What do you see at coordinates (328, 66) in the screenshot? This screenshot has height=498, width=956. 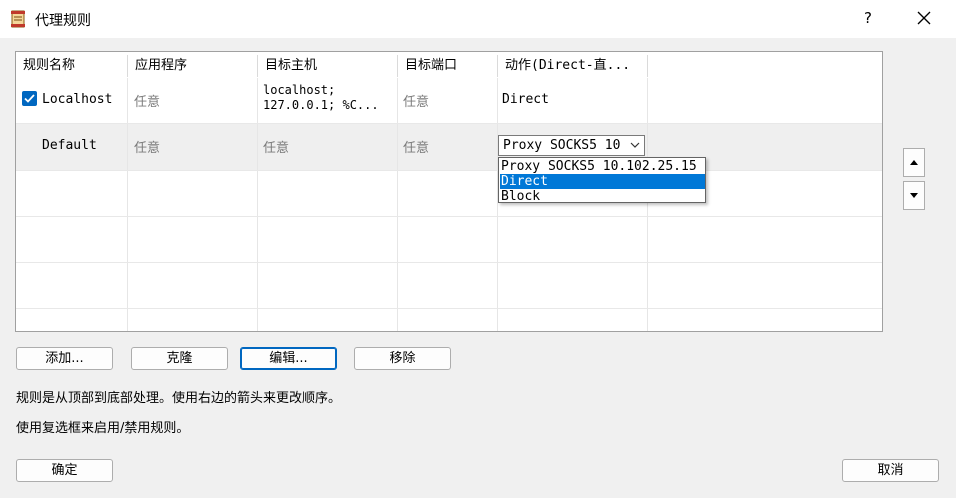 I see `column-header-host: 目标主机` at bounding box center [328, 66].